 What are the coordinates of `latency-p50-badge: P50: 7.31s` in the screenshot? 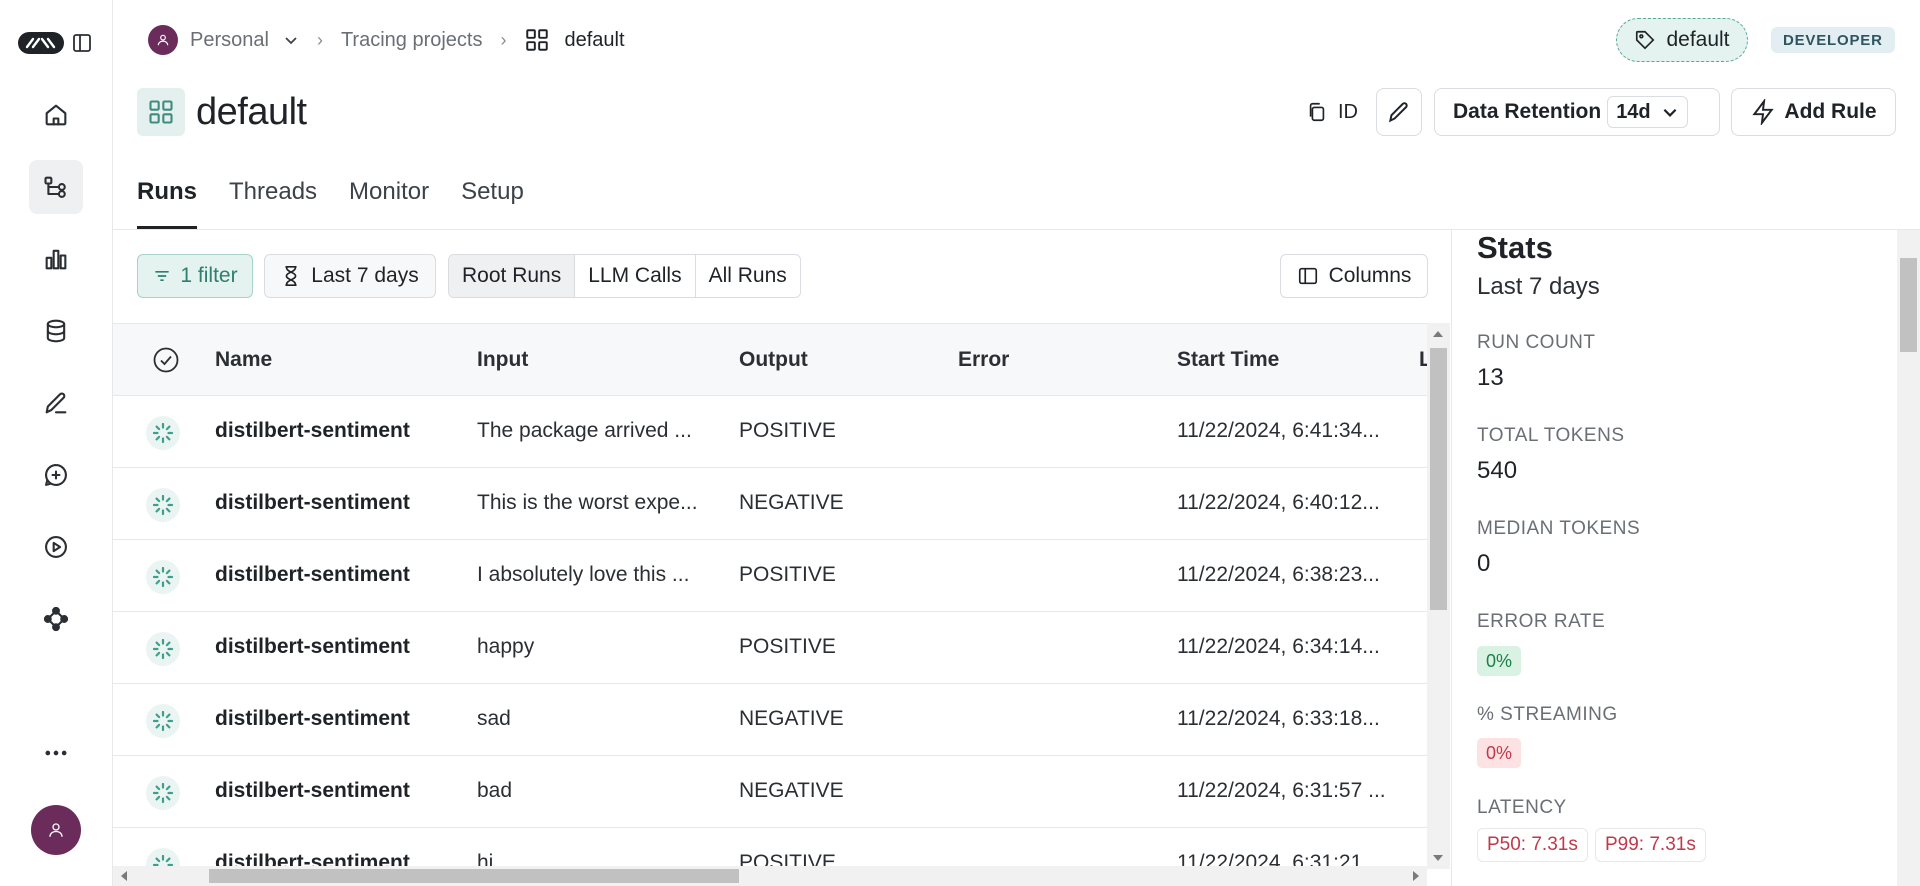 It's located at (1532, 845).